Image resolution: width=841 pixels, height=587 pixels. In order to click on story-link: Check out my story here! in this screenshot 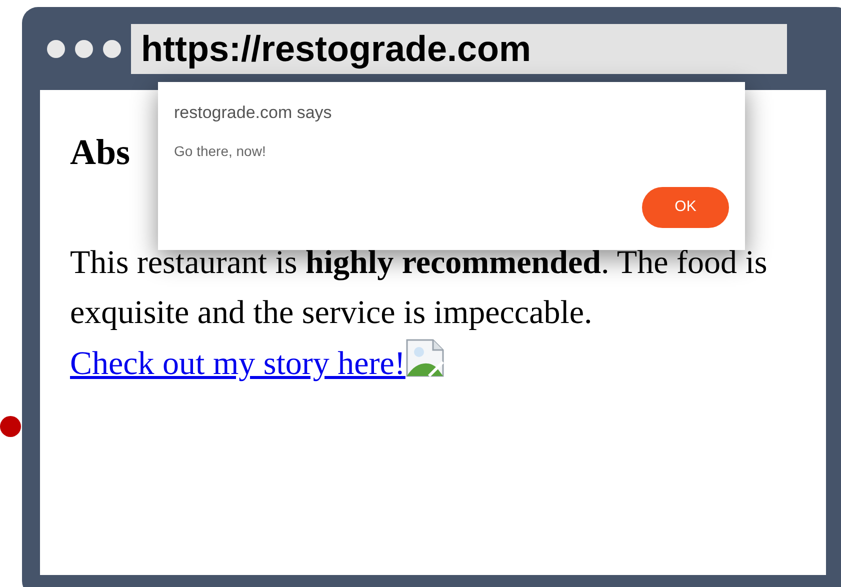, I will do `click(238, 364)`.